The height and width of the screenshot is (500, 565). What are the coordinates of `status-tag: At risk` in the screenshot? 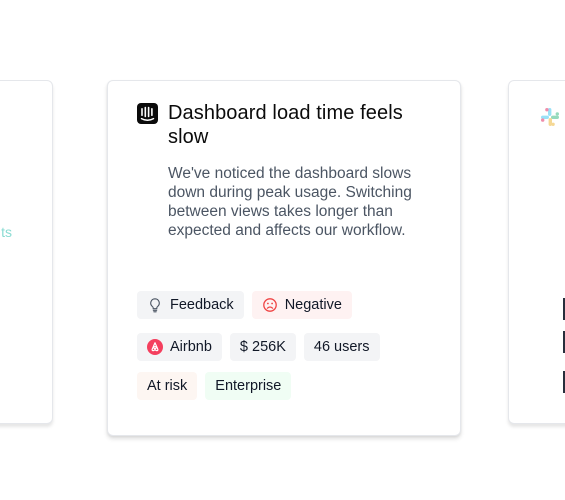 It's located at (167, 386).